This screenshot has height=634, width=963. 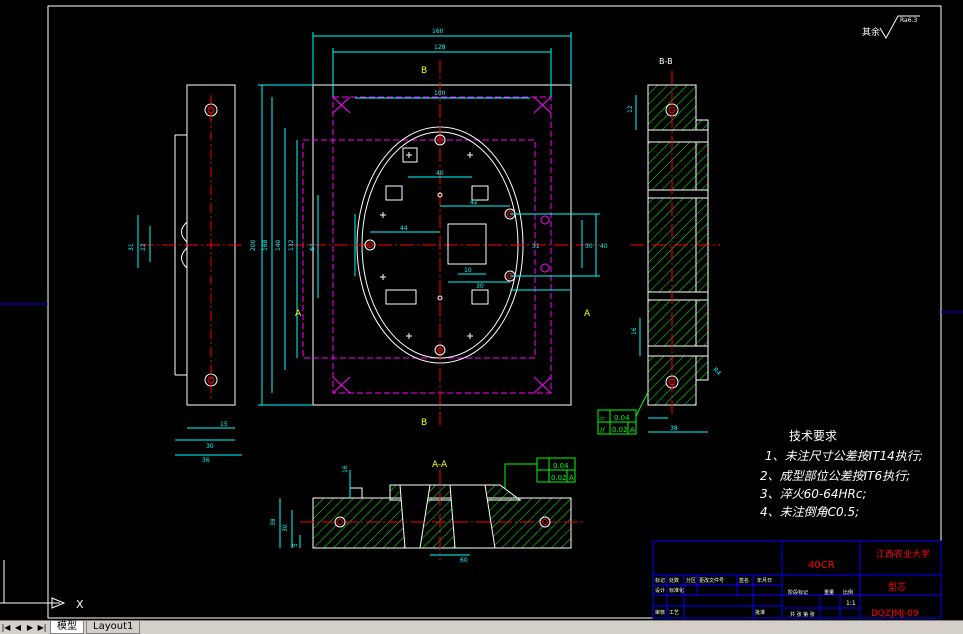 I want to click on tech-item-1: 1、未注尺寸公差按IT14执行;, so click(x=844, y=456).